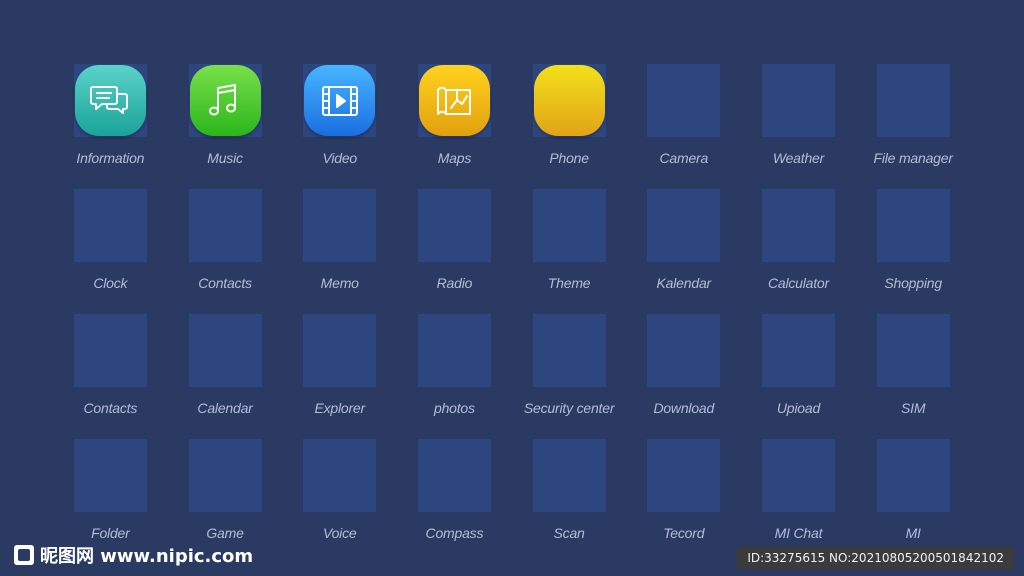 The image size is (1024, 576). What do you see at coordinates (110, 533) in the screenshot?
I see `app-label: Folder` at bounding box center [110, 533].